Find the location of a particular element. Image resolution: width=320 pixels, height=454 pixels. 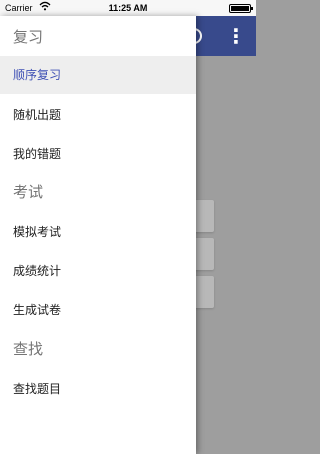

menu-item-random-question: 随机出题 is located at coordinates (98, 115).